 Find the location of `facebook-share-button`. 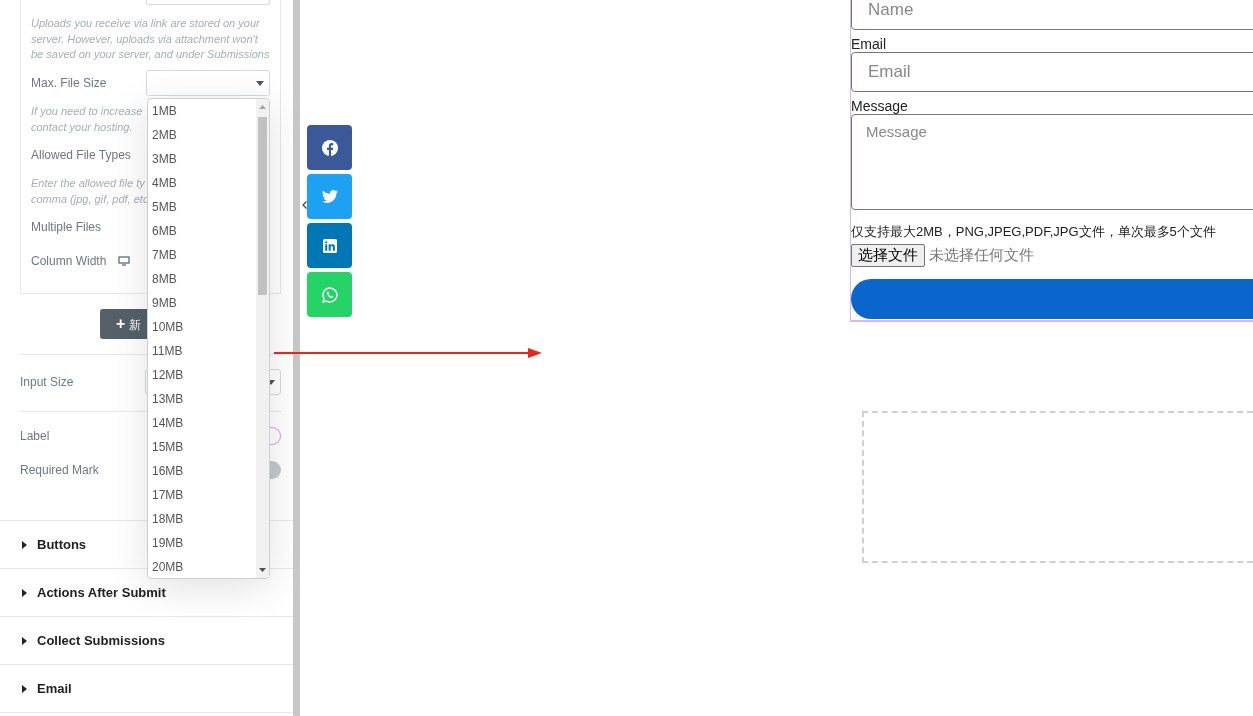

facebook-share-button is located at coordinates (329, 147).